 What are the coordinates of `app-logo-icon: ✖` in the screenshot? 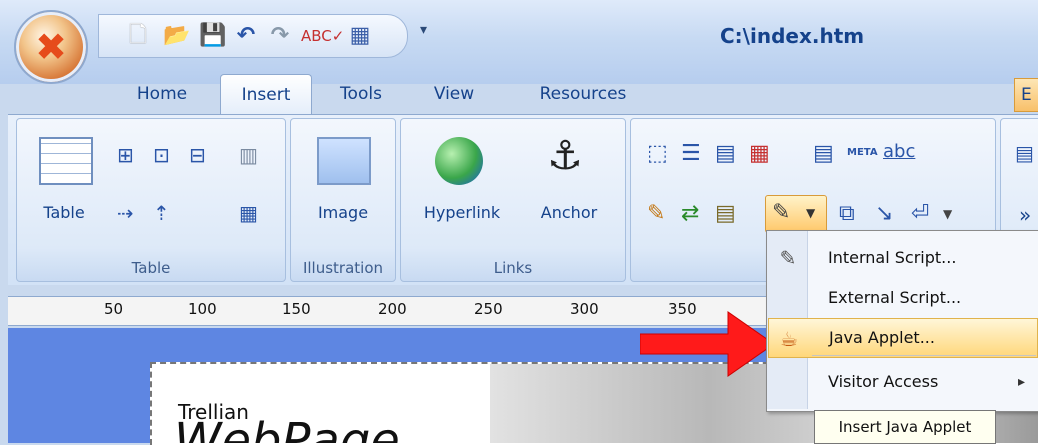 It's located at (51, 47).